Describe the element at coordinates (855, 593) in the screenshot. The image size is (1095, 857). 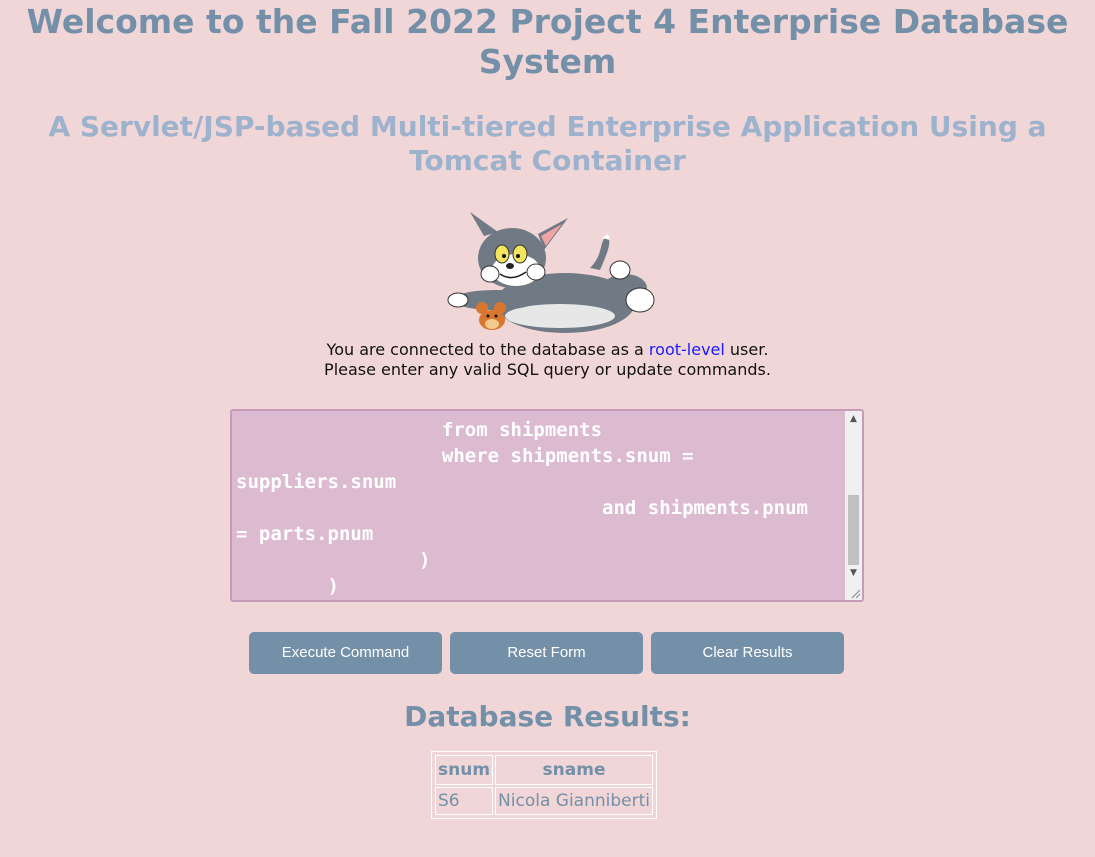
I see `resize-grip-icon` at that location.